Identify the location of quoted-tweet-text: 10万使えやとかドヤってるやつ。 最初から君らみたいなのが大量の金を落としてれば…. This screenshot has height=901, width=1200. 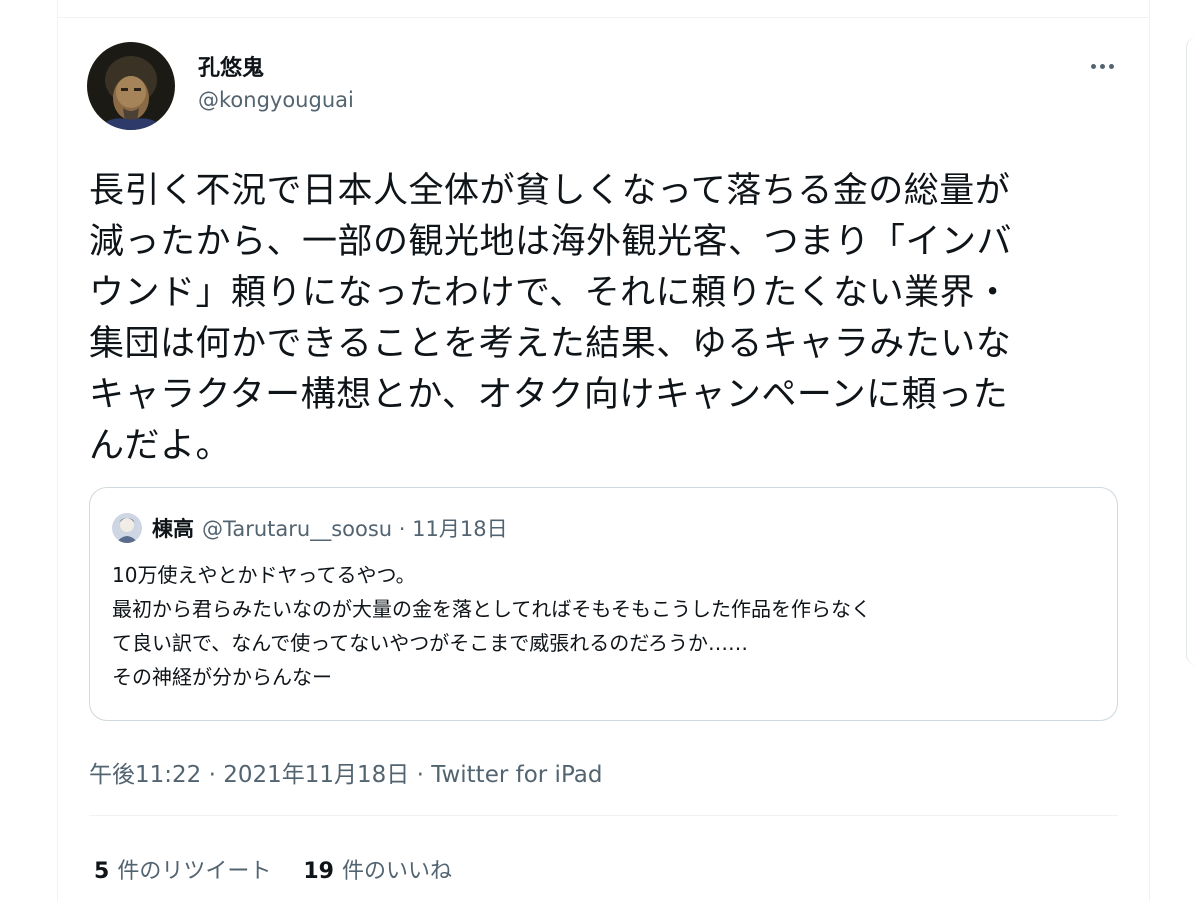
(607, 626).